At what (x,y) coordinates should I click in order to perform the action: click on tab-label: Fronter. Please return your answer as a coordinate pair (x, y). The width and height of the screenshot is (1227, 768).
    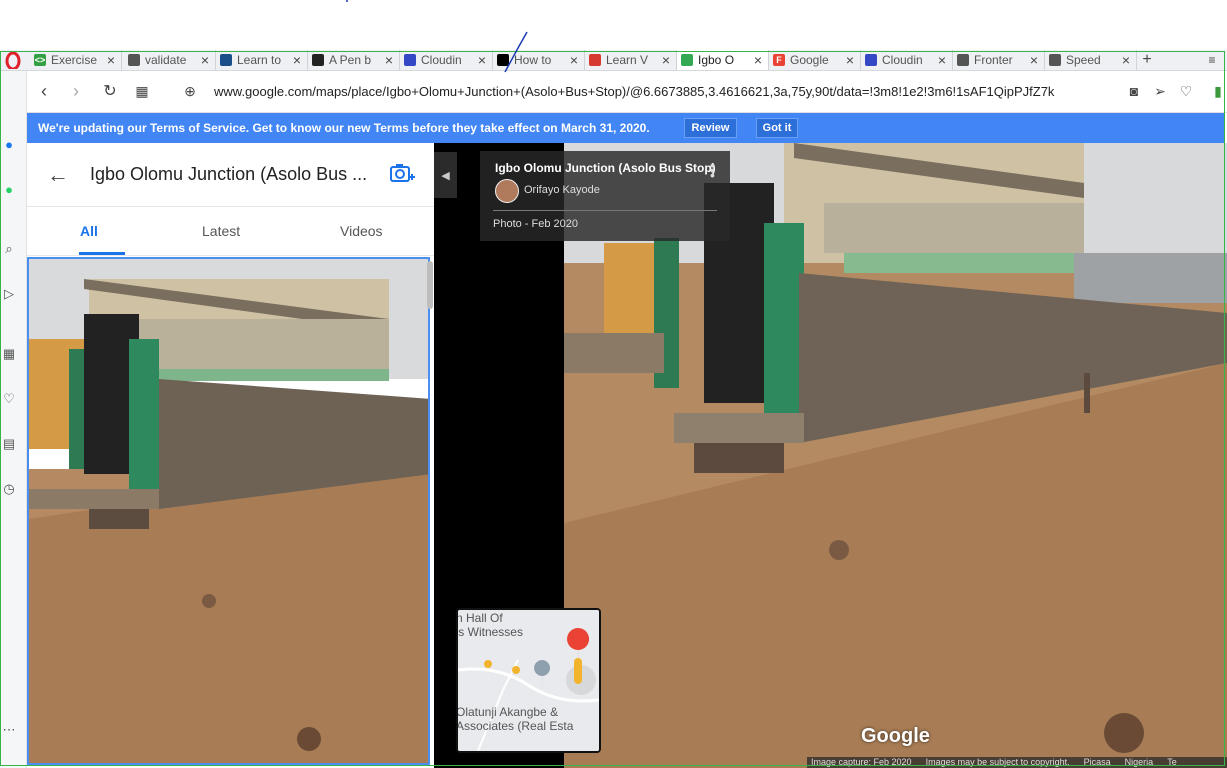
    Looking at the image, I should click on (993, 60).